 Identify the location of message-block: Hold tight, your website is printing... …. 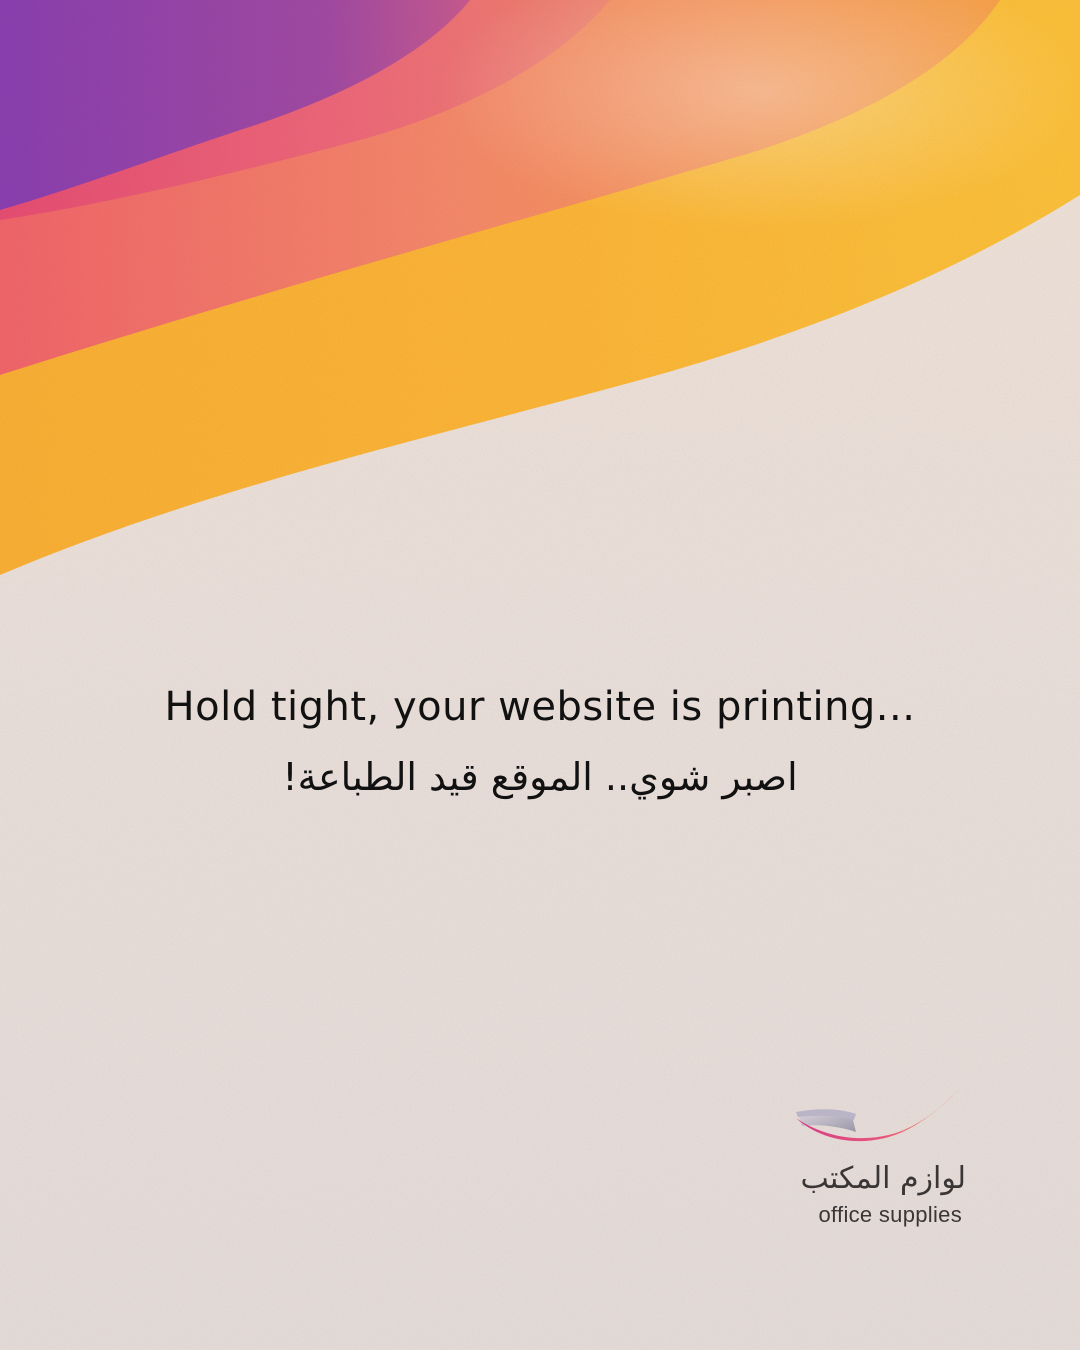
(540, 742).